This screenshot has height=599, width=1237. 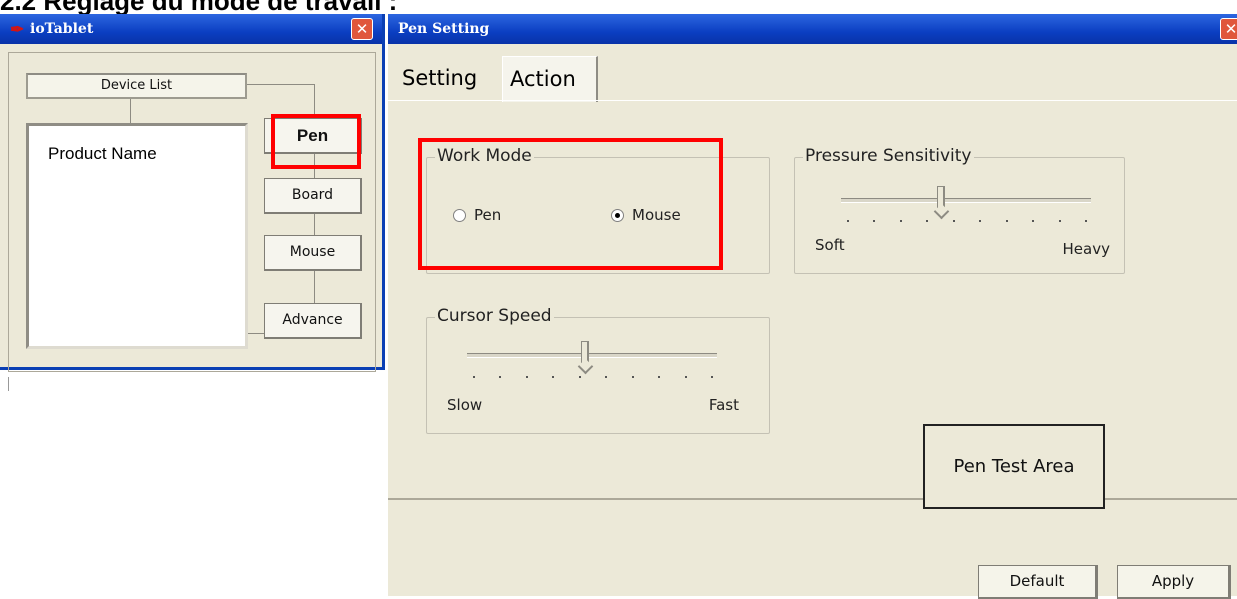 What do you see at coordinates (191, 29) in the screenshot?
I see `iotablet-titlebar: ✒ ioTablet ✕` at bounding box center [191, 29].